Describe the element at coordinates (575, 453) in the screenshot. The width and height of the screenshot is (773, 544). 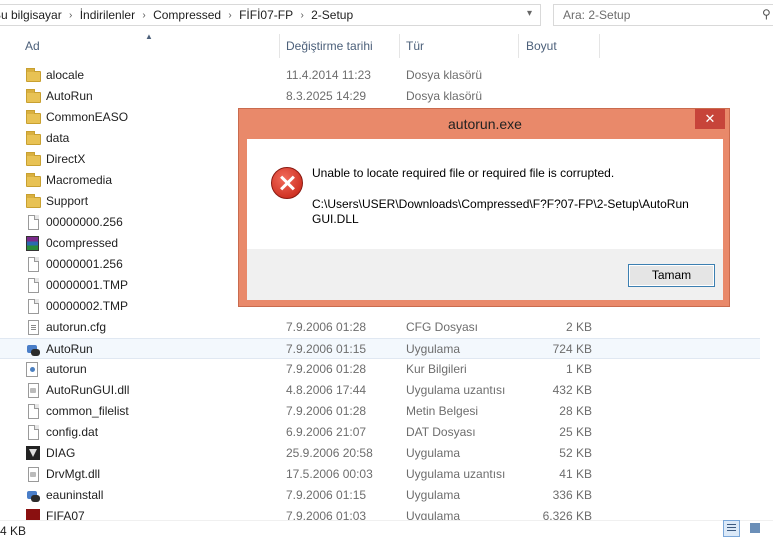
I see `file-size: 52 KB` at that location.